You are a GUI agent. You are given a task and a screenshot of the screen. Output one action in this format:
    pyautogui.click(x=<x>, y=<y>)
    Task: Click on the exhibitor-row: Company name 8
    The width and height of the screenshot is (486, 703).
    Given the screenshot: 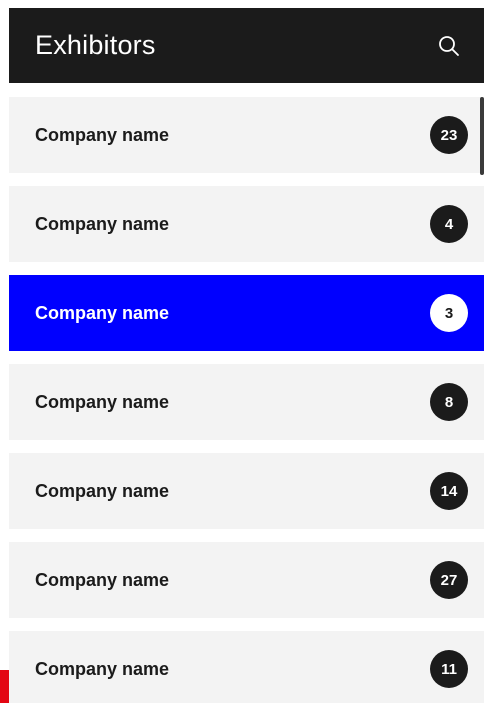 What is the action you would take?
    pyautogui.click(x=246, y=402)
    